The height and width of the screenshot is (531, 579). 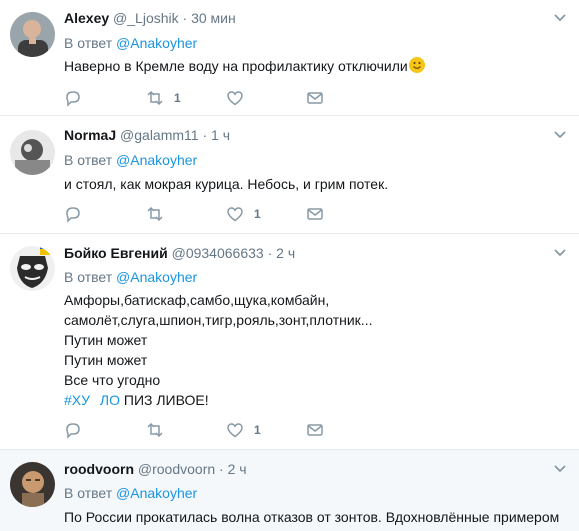 What do you see at coordinates (112, 380) in the screenshot?
I see `tweet-line: Все что угодно` at bounding box center [112, 380].